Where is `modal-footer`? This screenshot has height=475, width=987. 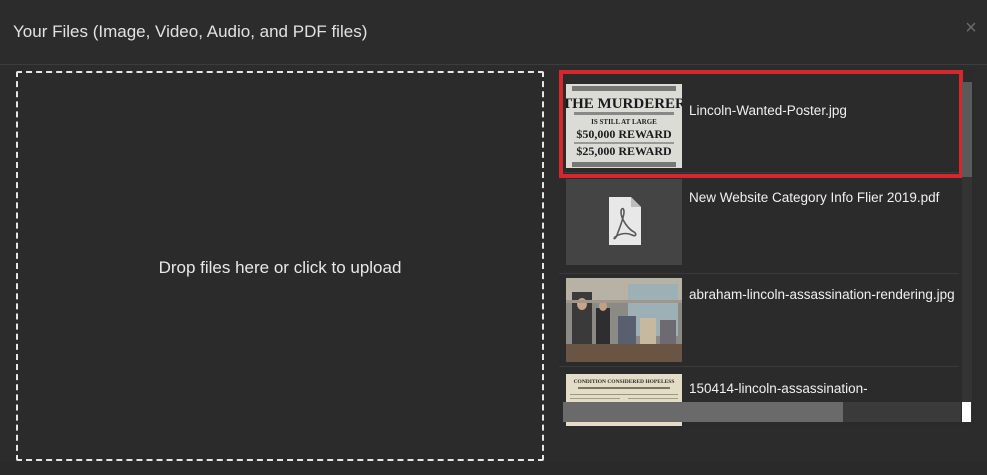
modal-footer is located at coordinates (493, 468).